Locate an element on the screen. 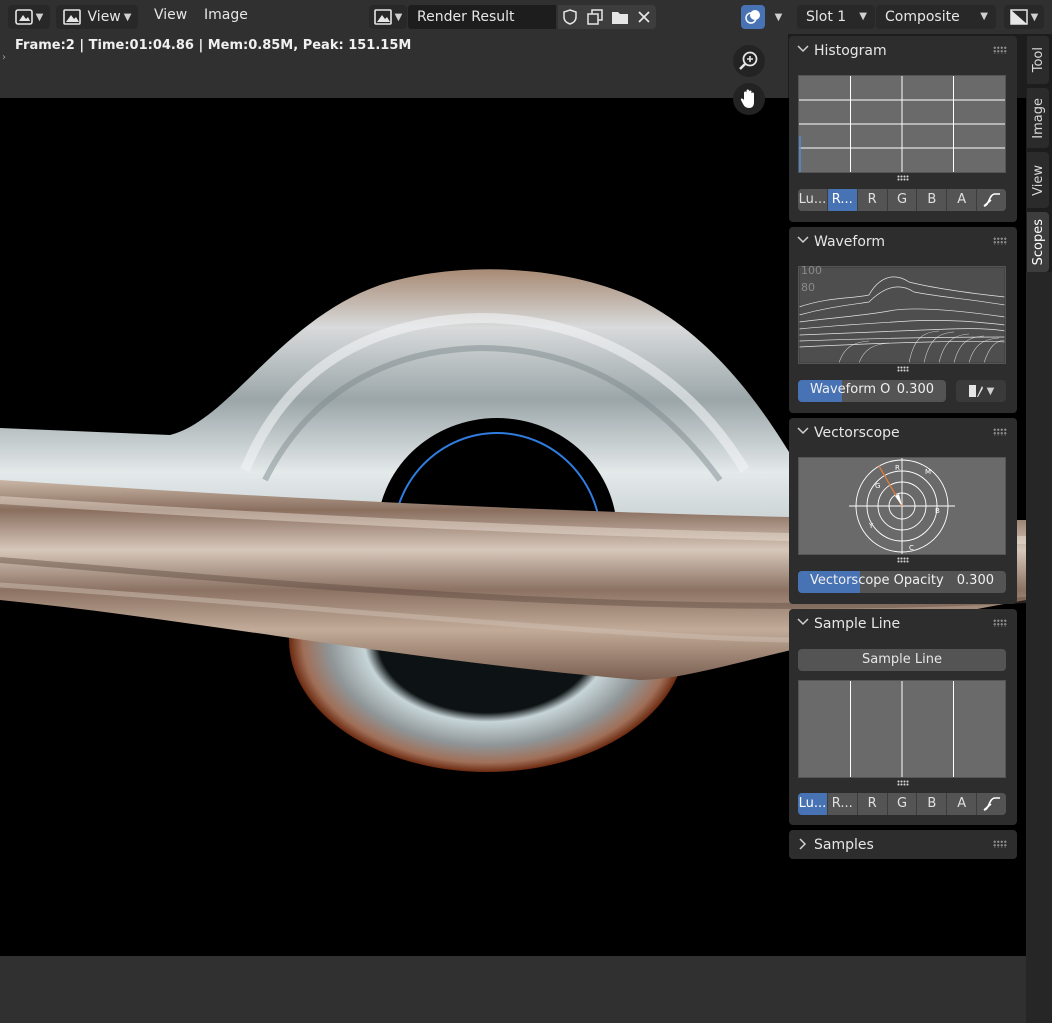  waveform-trace is located at coordinates (902, 315).